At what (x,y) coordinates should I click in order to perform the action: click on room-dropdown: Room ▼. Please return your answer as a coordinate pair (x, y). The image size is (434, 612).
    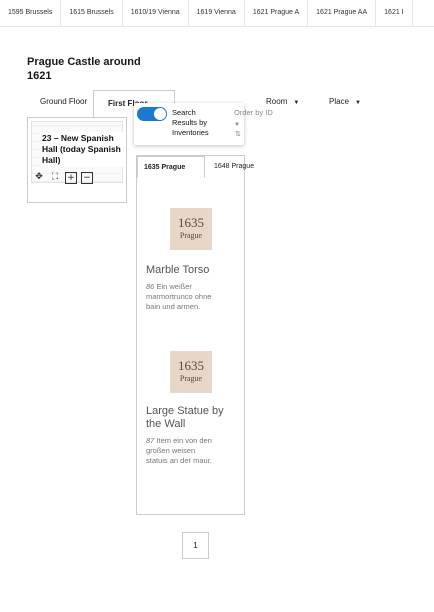
    Looking at the image, I should click on (282, 101).